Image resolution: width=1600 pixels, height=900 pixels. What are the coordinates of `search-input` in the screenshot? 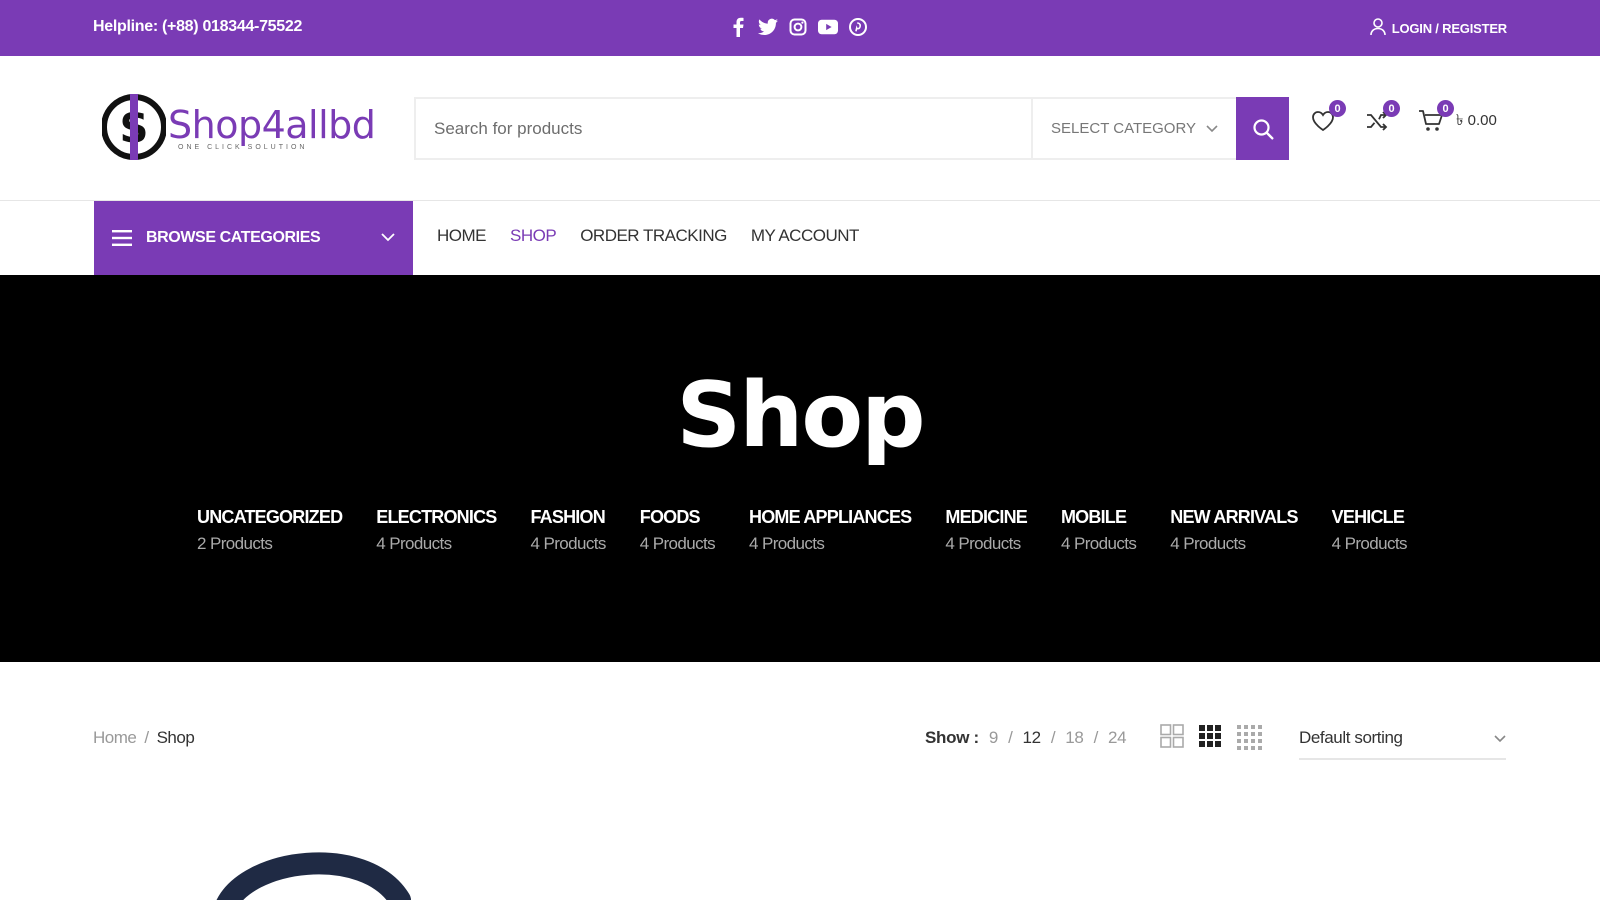 It's located at (723, 128).